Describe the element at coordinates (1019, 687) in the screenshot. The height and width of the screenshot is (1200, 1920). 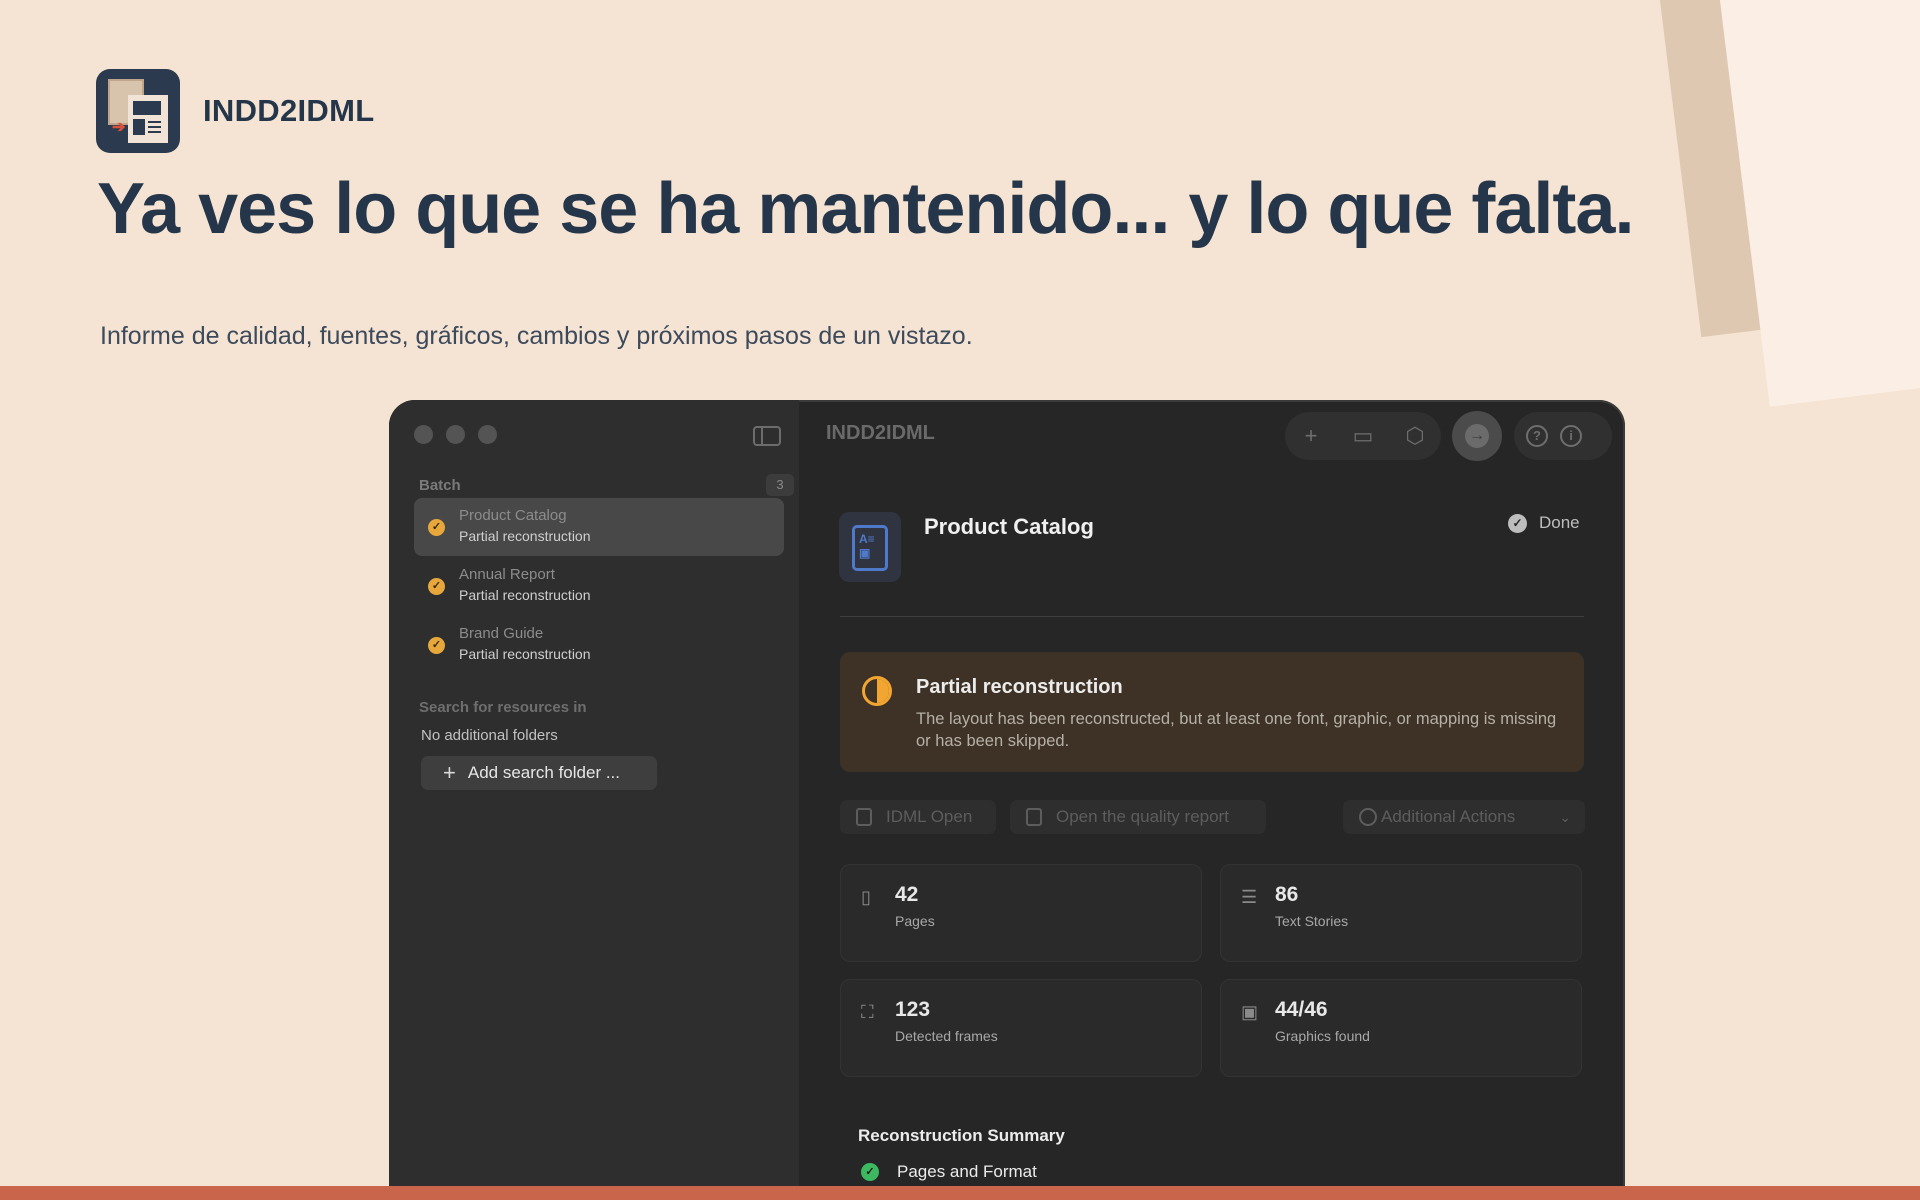
I see `banner-title: Partial reconstruction` at that location.